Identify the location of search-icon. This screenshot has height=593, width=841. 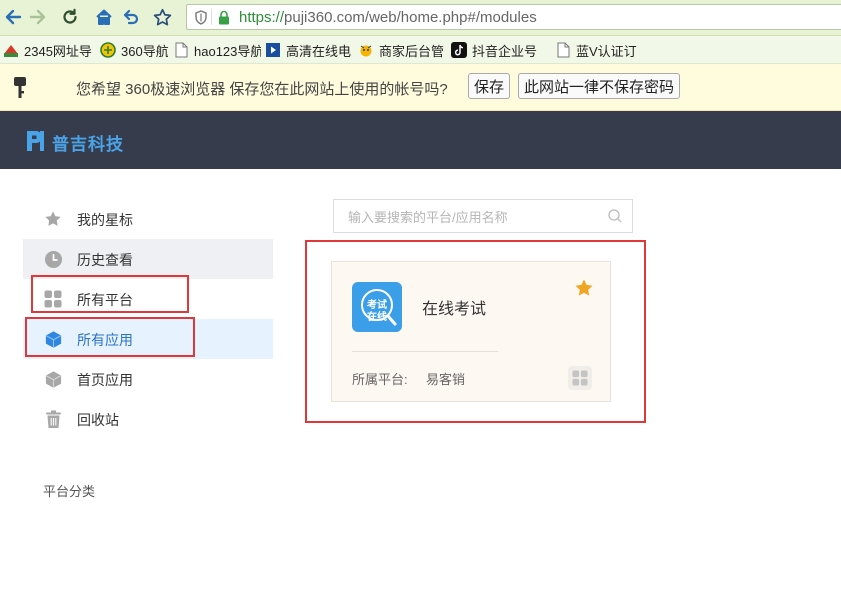
(615, 216).